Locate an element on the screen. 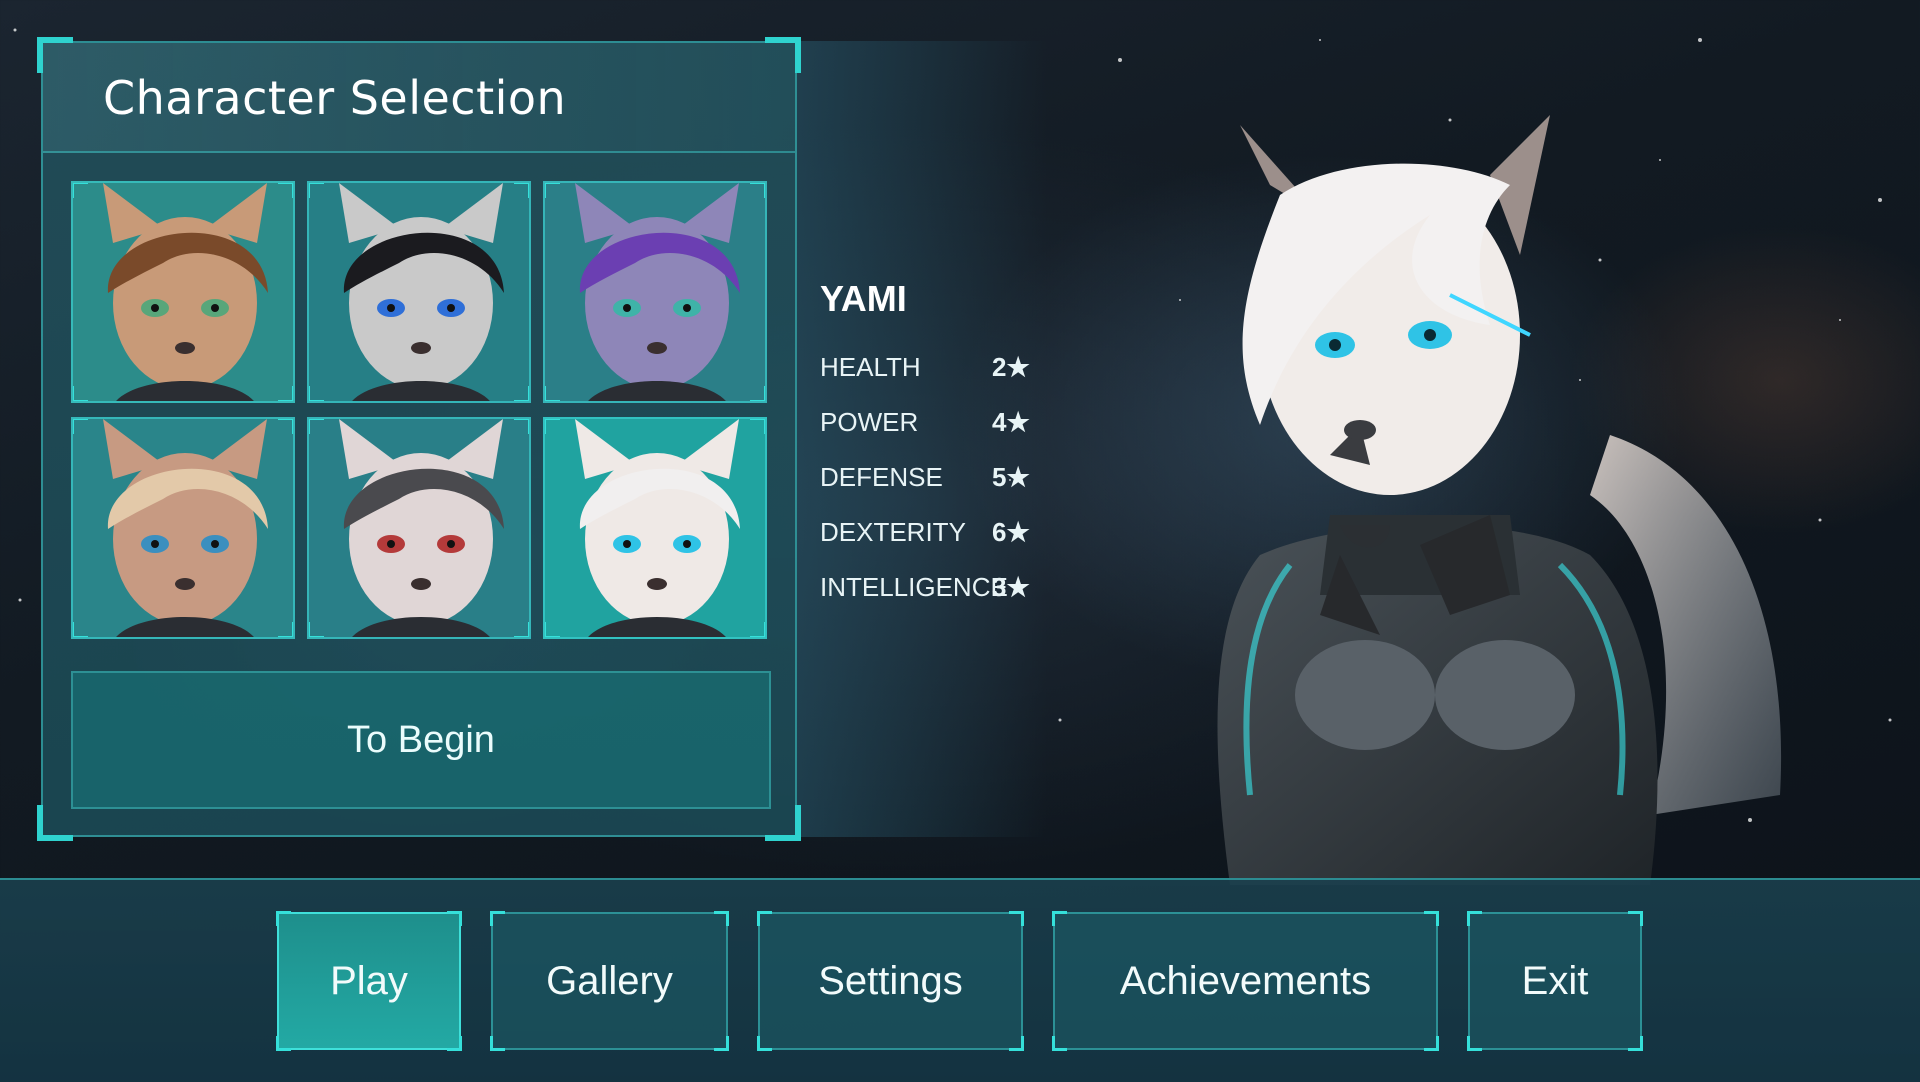 This screenshot has width=1920, height=1082. settings-button: Settings is located at coordinates (890, 981).